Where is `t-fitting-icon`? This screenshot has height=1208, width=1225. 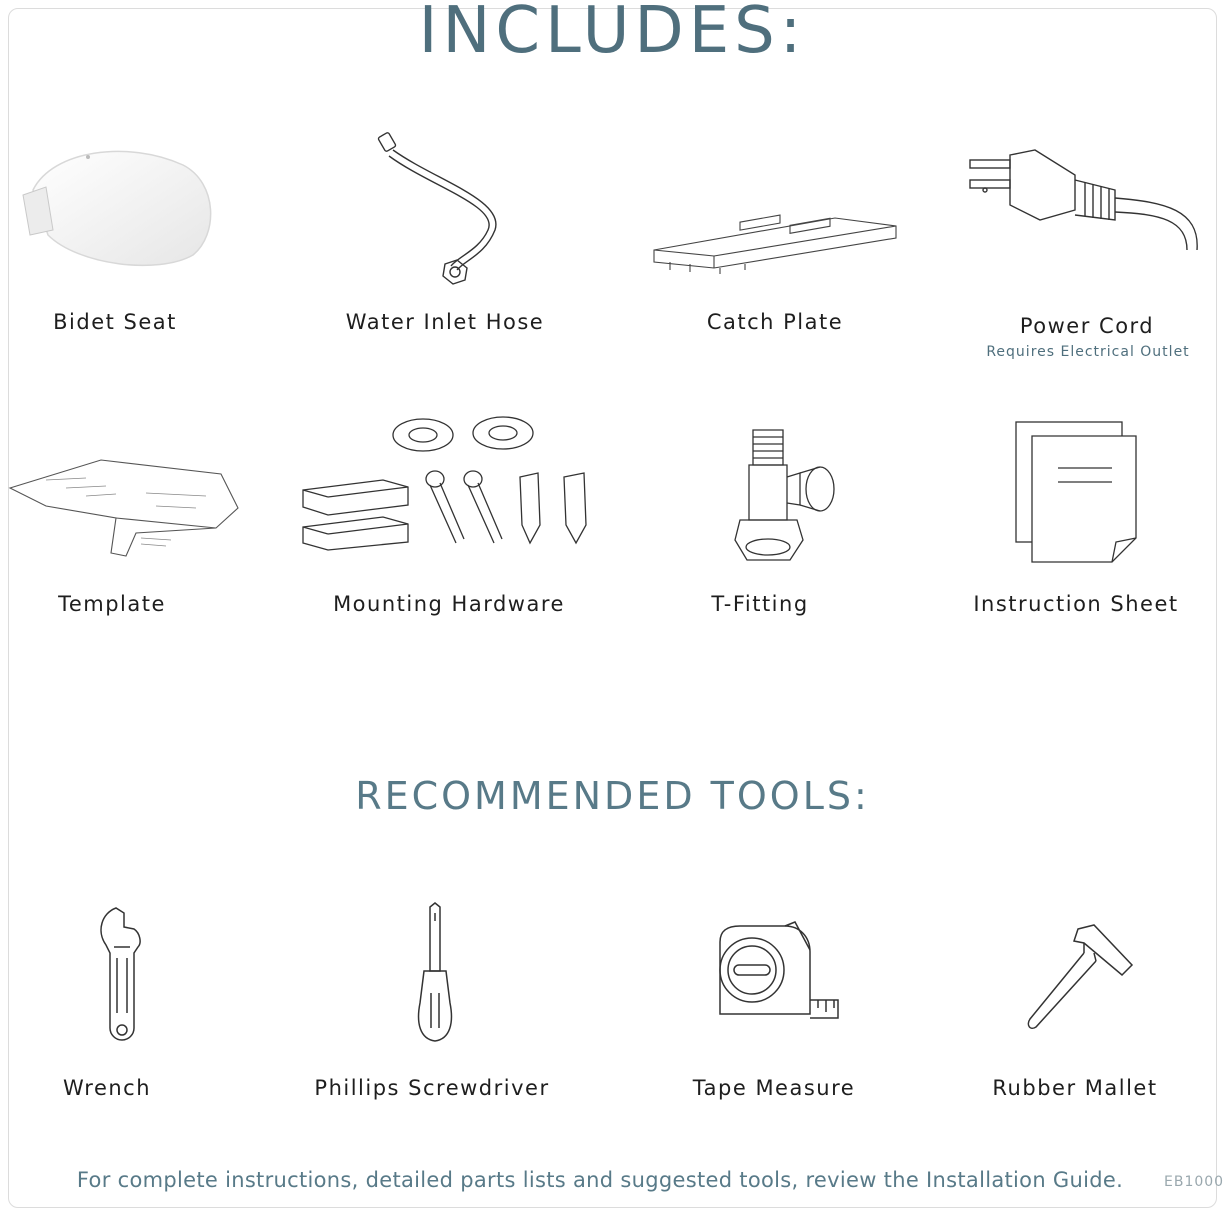
t-fitting-icon is located at coordinates (784, 495).